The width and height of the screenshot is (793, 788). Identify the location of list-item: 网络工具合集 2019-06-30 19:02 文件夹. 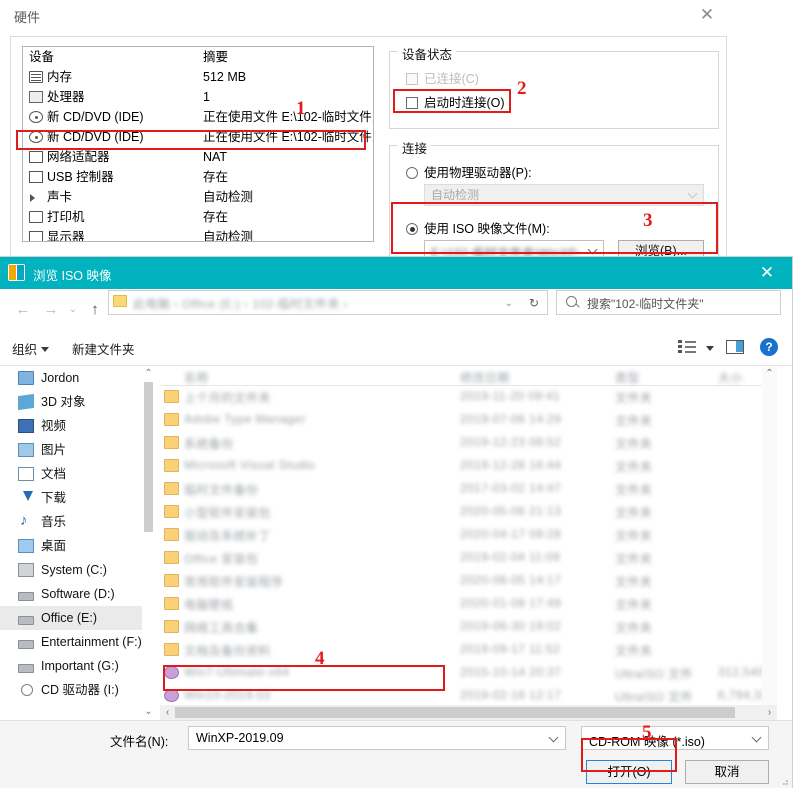
(468, 627).